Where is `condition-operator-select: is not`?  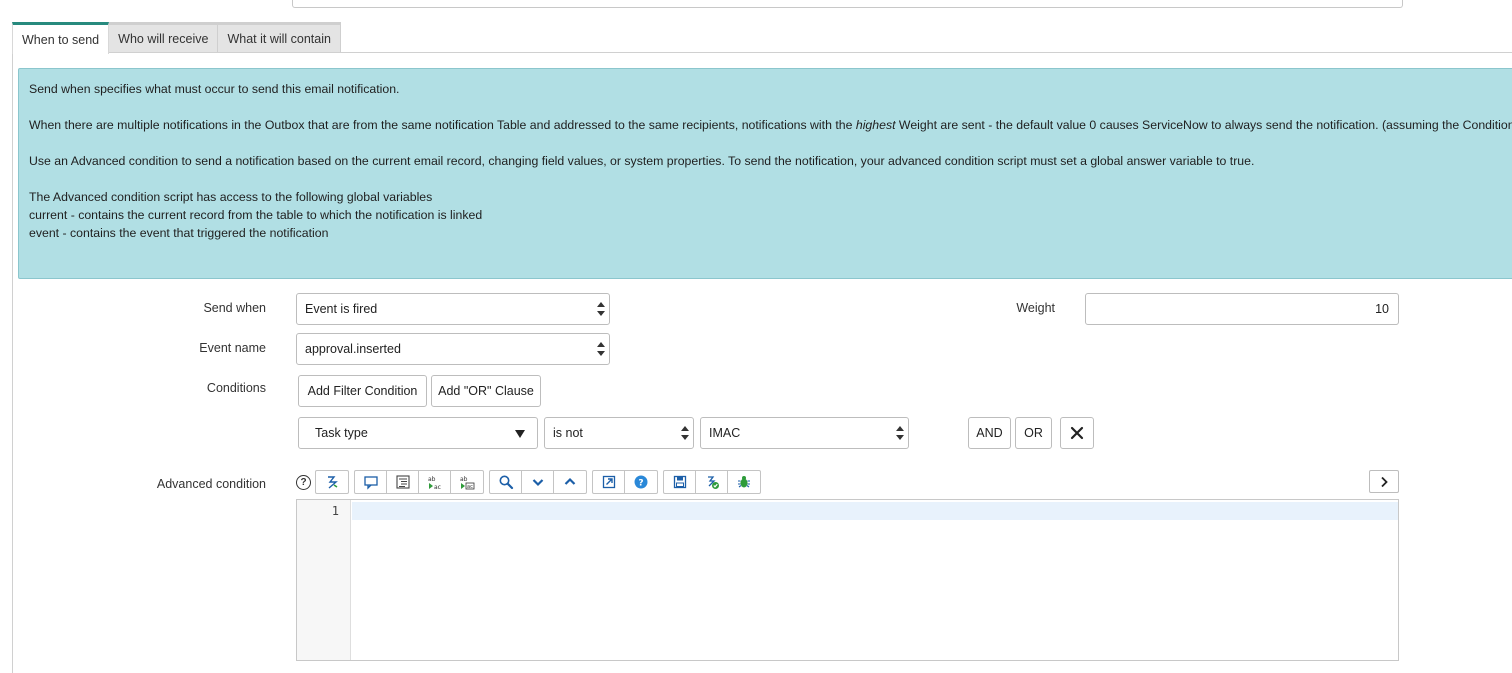 condition-operator-select: is not is located at coordinates (619, 433).